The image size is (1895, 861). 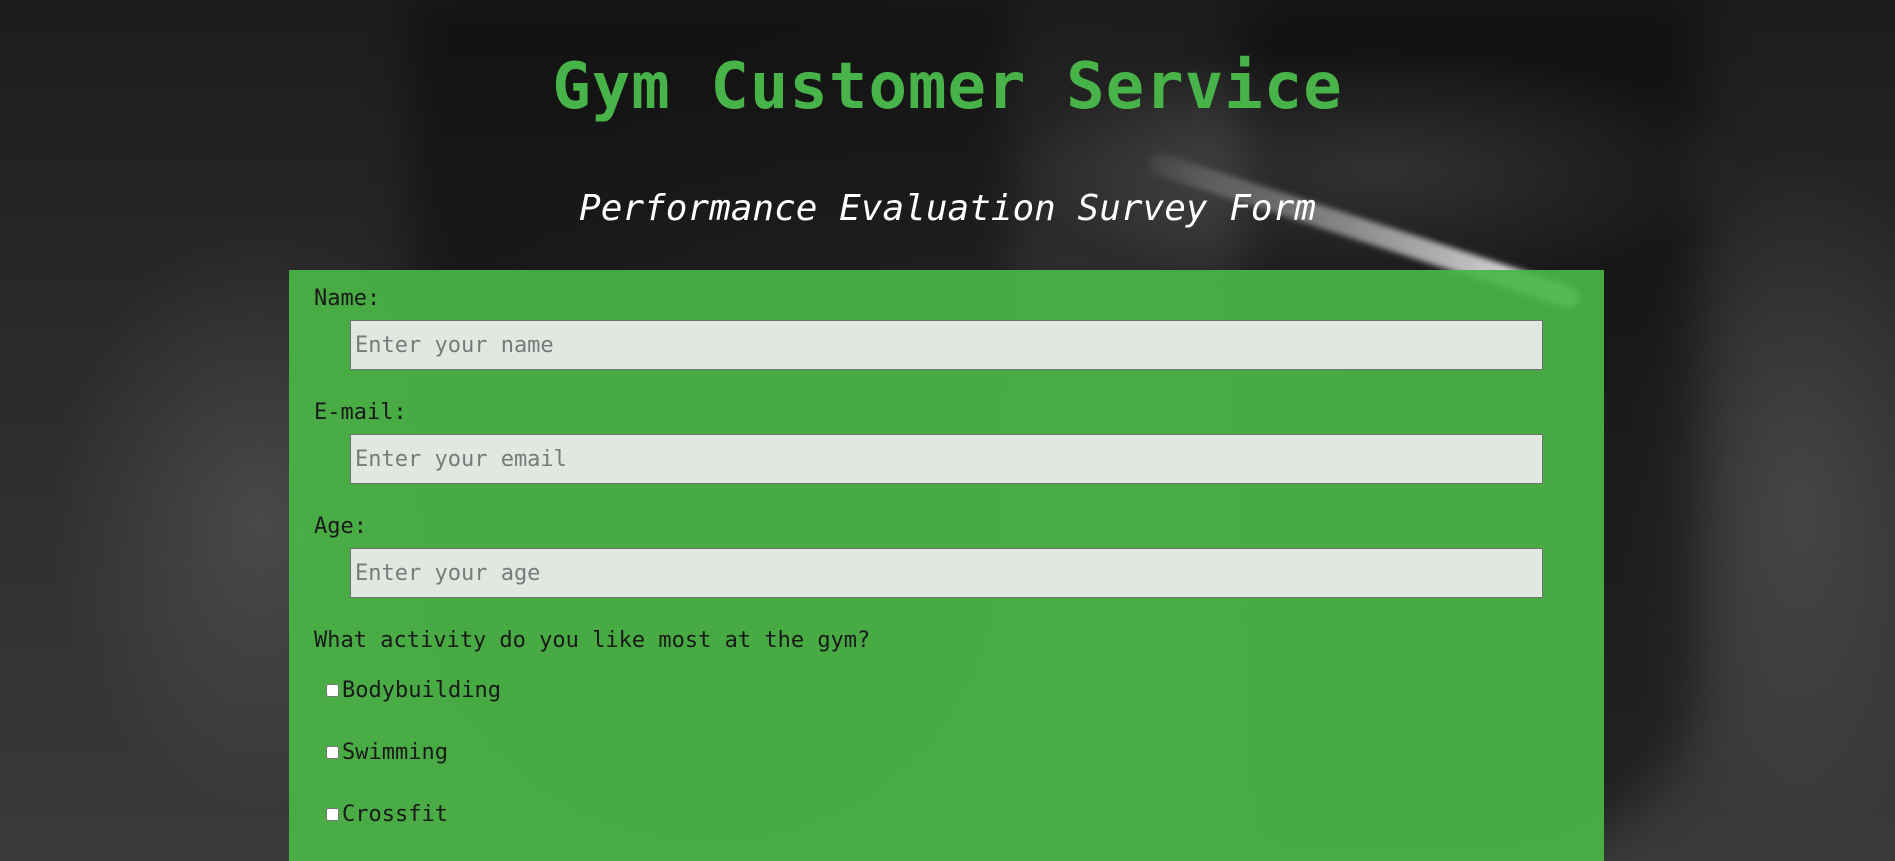 What do you see at coordinates (946, 573) in the screenshot?
I see `age-input` at bounding box center [946, 573].